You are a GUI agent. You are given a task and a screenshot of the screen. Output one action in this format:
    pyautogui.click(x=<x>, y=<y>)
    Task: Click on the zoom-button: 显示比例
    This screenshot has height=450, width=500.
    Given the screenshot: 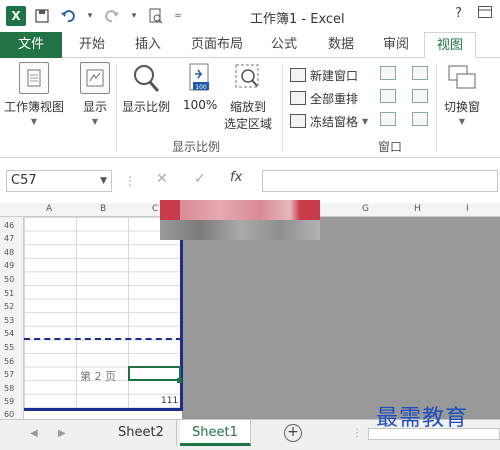 What is the action you would take?
    pyautogui.click(x=146, y=88)
    